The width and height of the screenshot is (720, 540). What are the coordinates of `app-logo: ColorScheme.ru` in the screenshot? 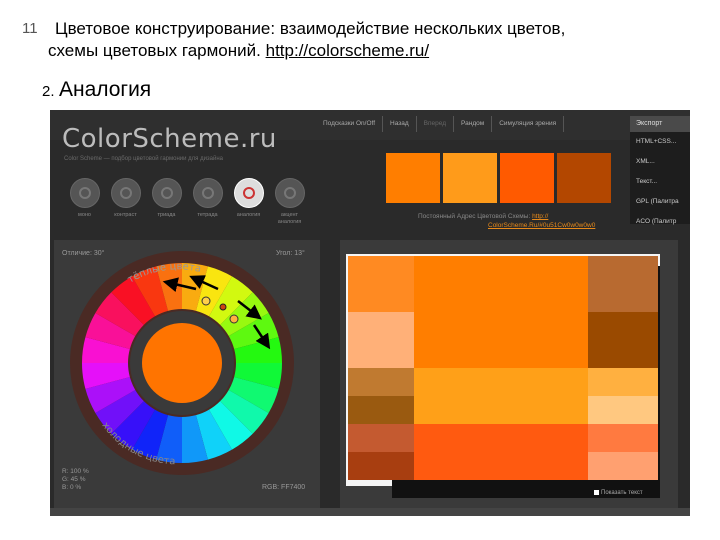 It's located at (169, 139).